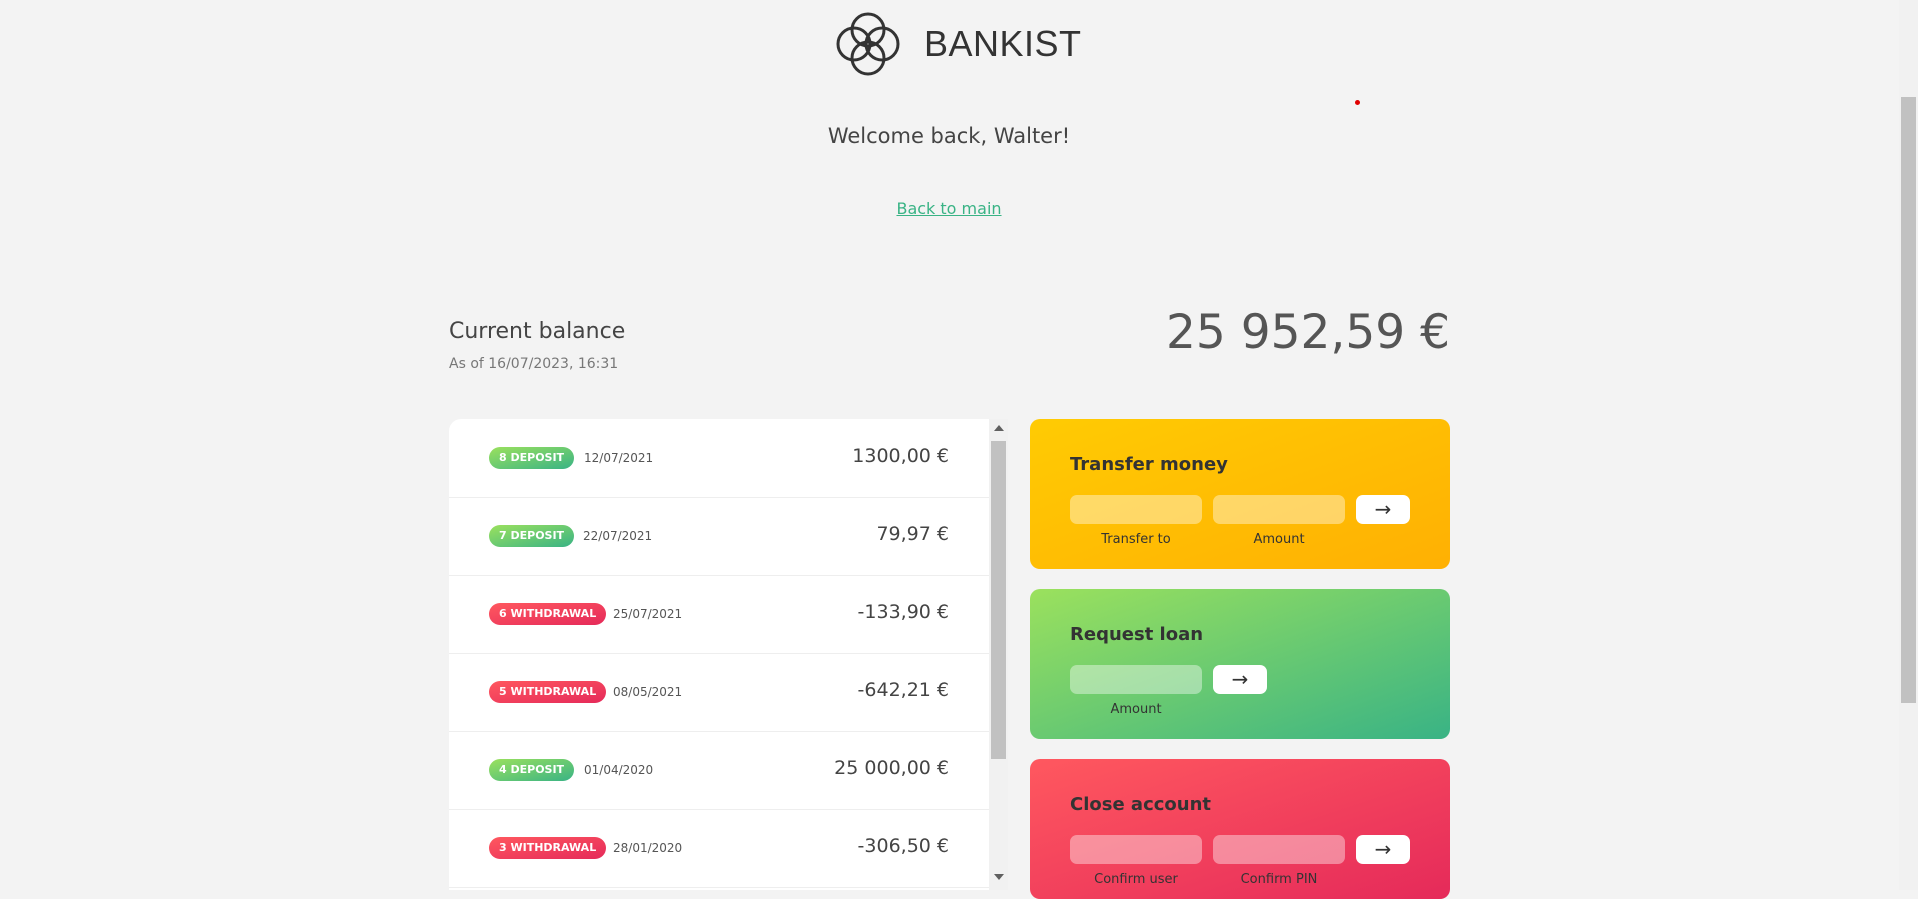  I want to click on loan-title: Request loan, so click(1137, 634).